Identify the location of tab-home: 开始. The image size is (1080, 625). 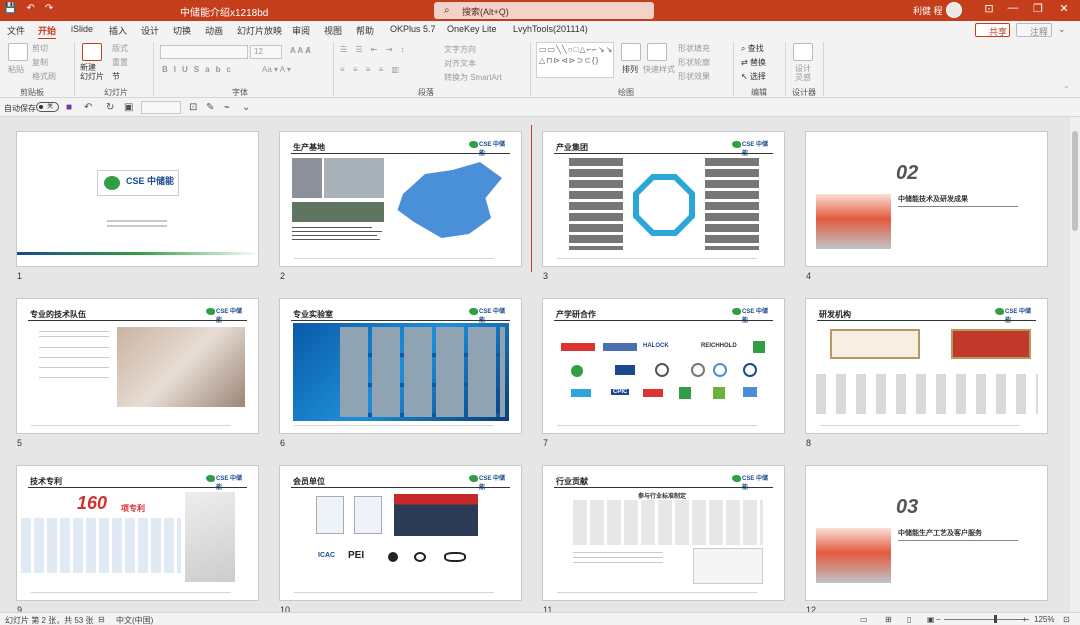
(47, 32).